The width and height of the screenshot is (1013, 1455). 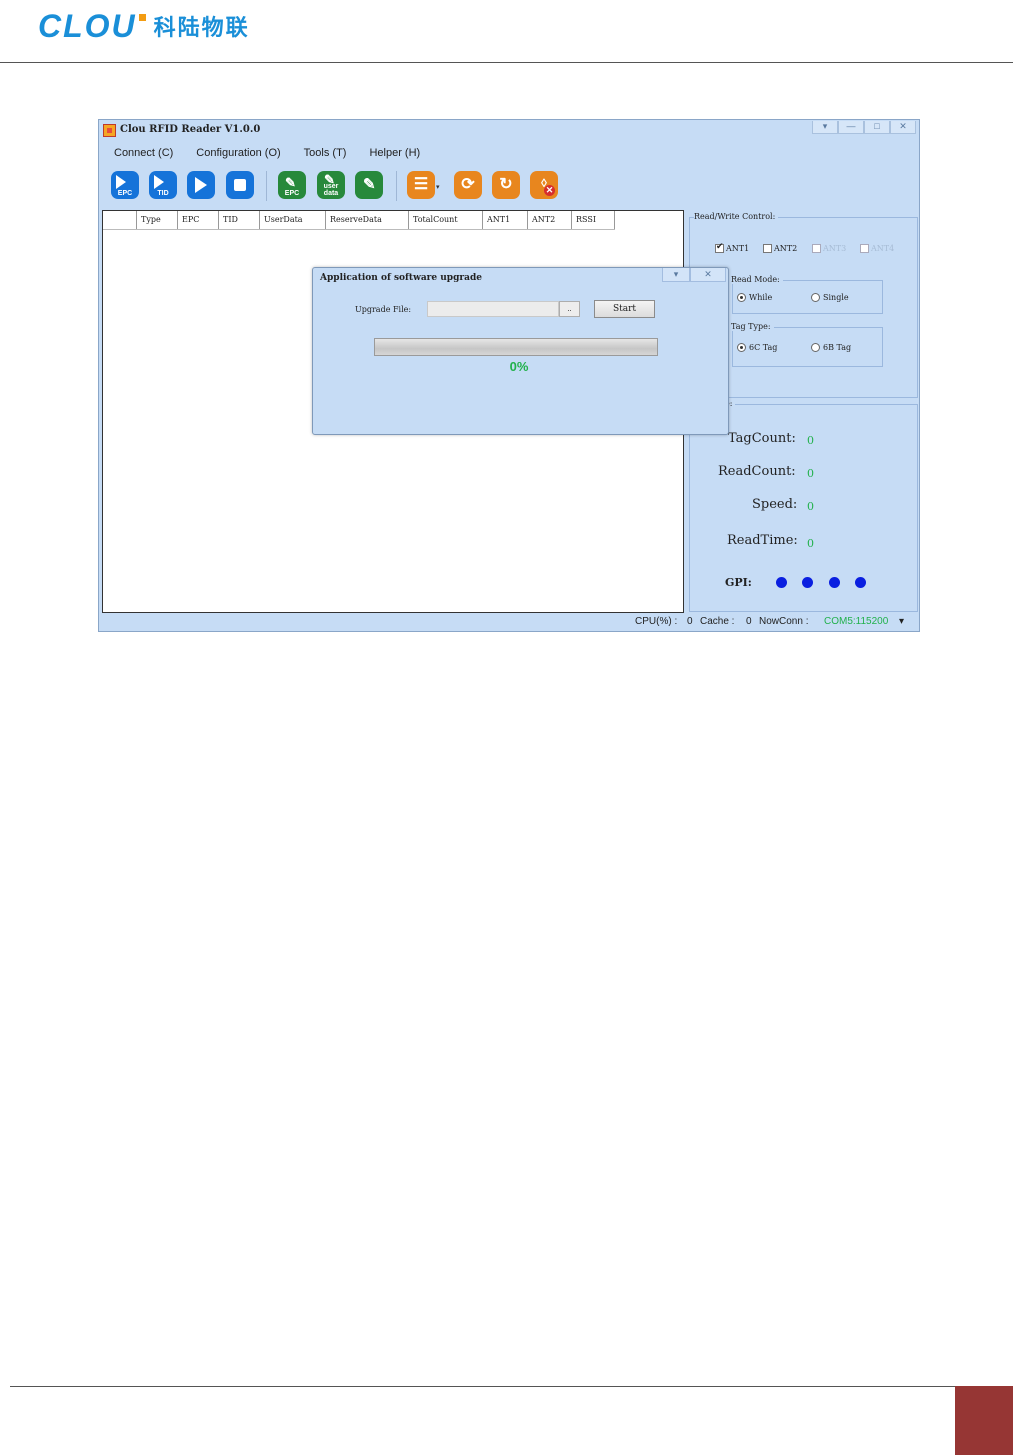 What do you see at coordinates (446, 220) in the screenshot?
I see `column-header-totalcount: TotalCount` at bounding box center [446, 220].